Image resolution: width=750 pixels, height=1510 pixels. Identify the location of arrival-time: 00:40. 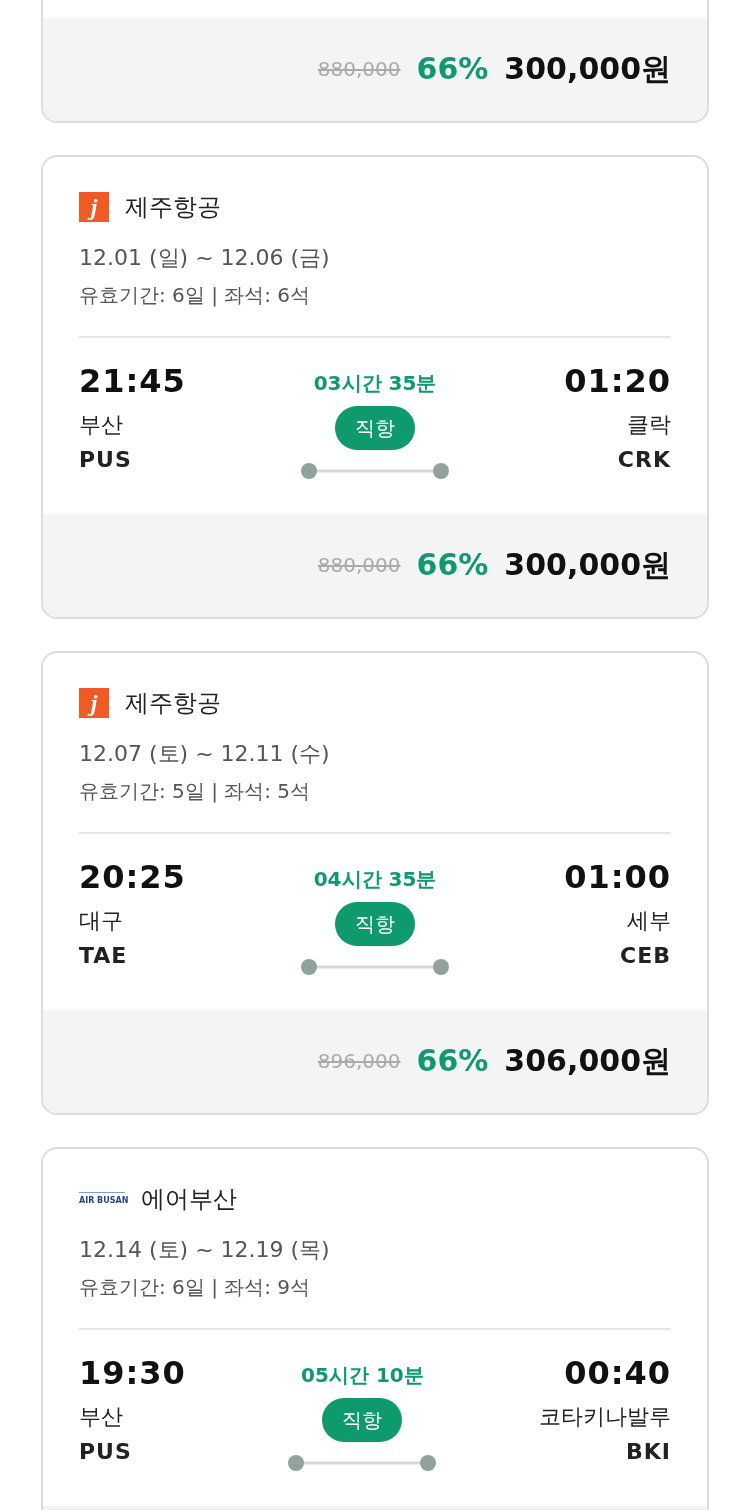
(617, 1373).